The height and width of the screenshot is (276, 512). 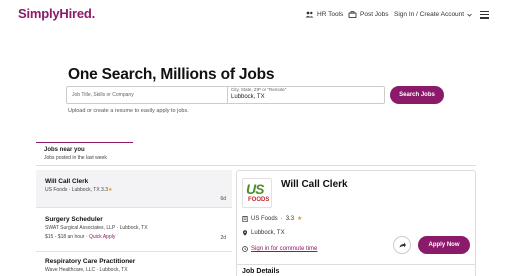 I want to click on chevron-down-icon, so click(x=469, y=15).